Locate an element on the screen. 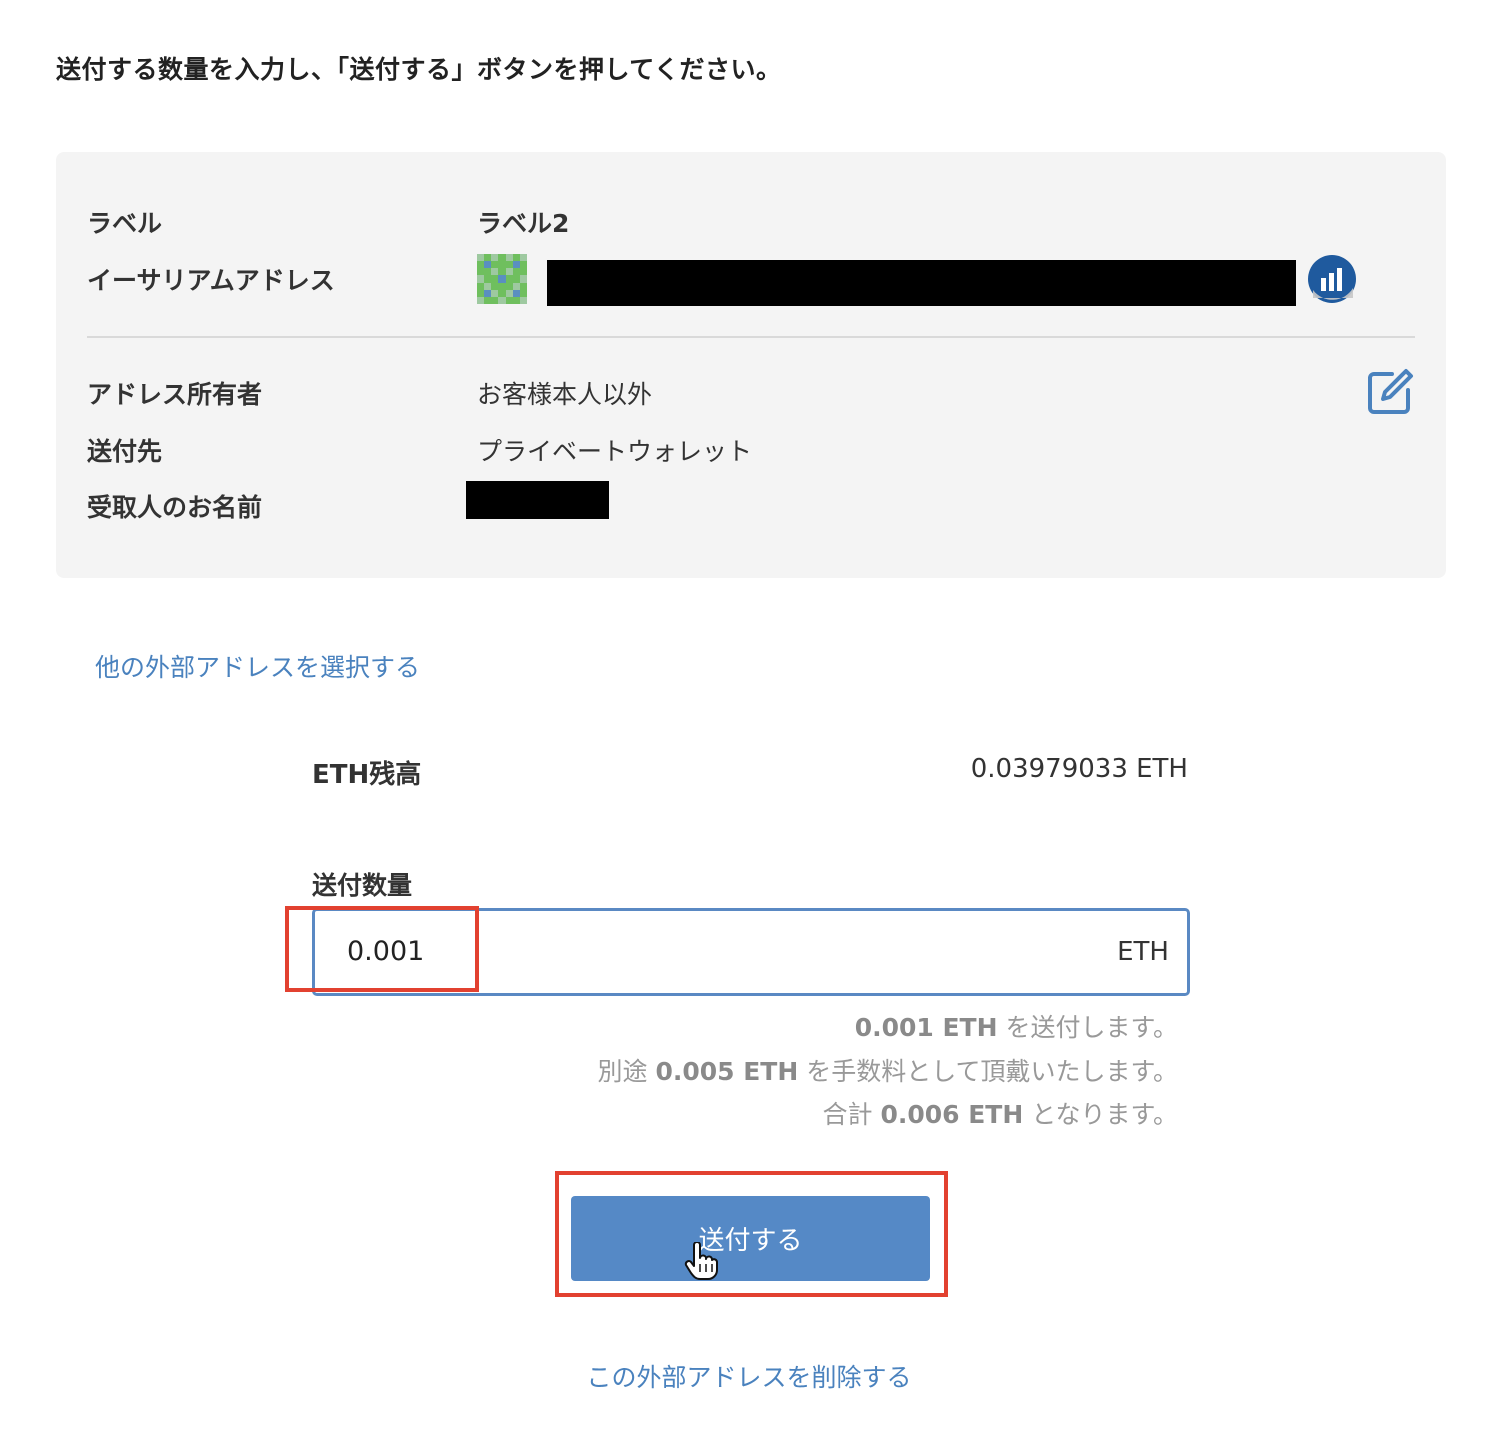  button-highlight-box is located at coordinates (751, 1234).